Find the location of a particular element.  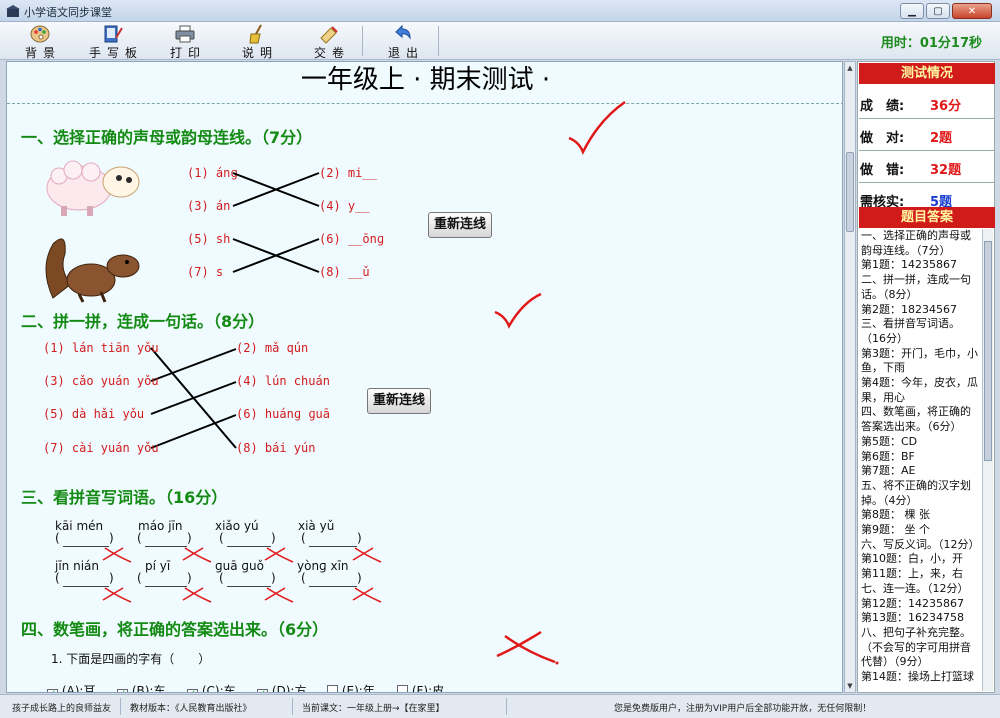

answer-line: 第10题：白，小，开 is located at coordinates (912, 559).